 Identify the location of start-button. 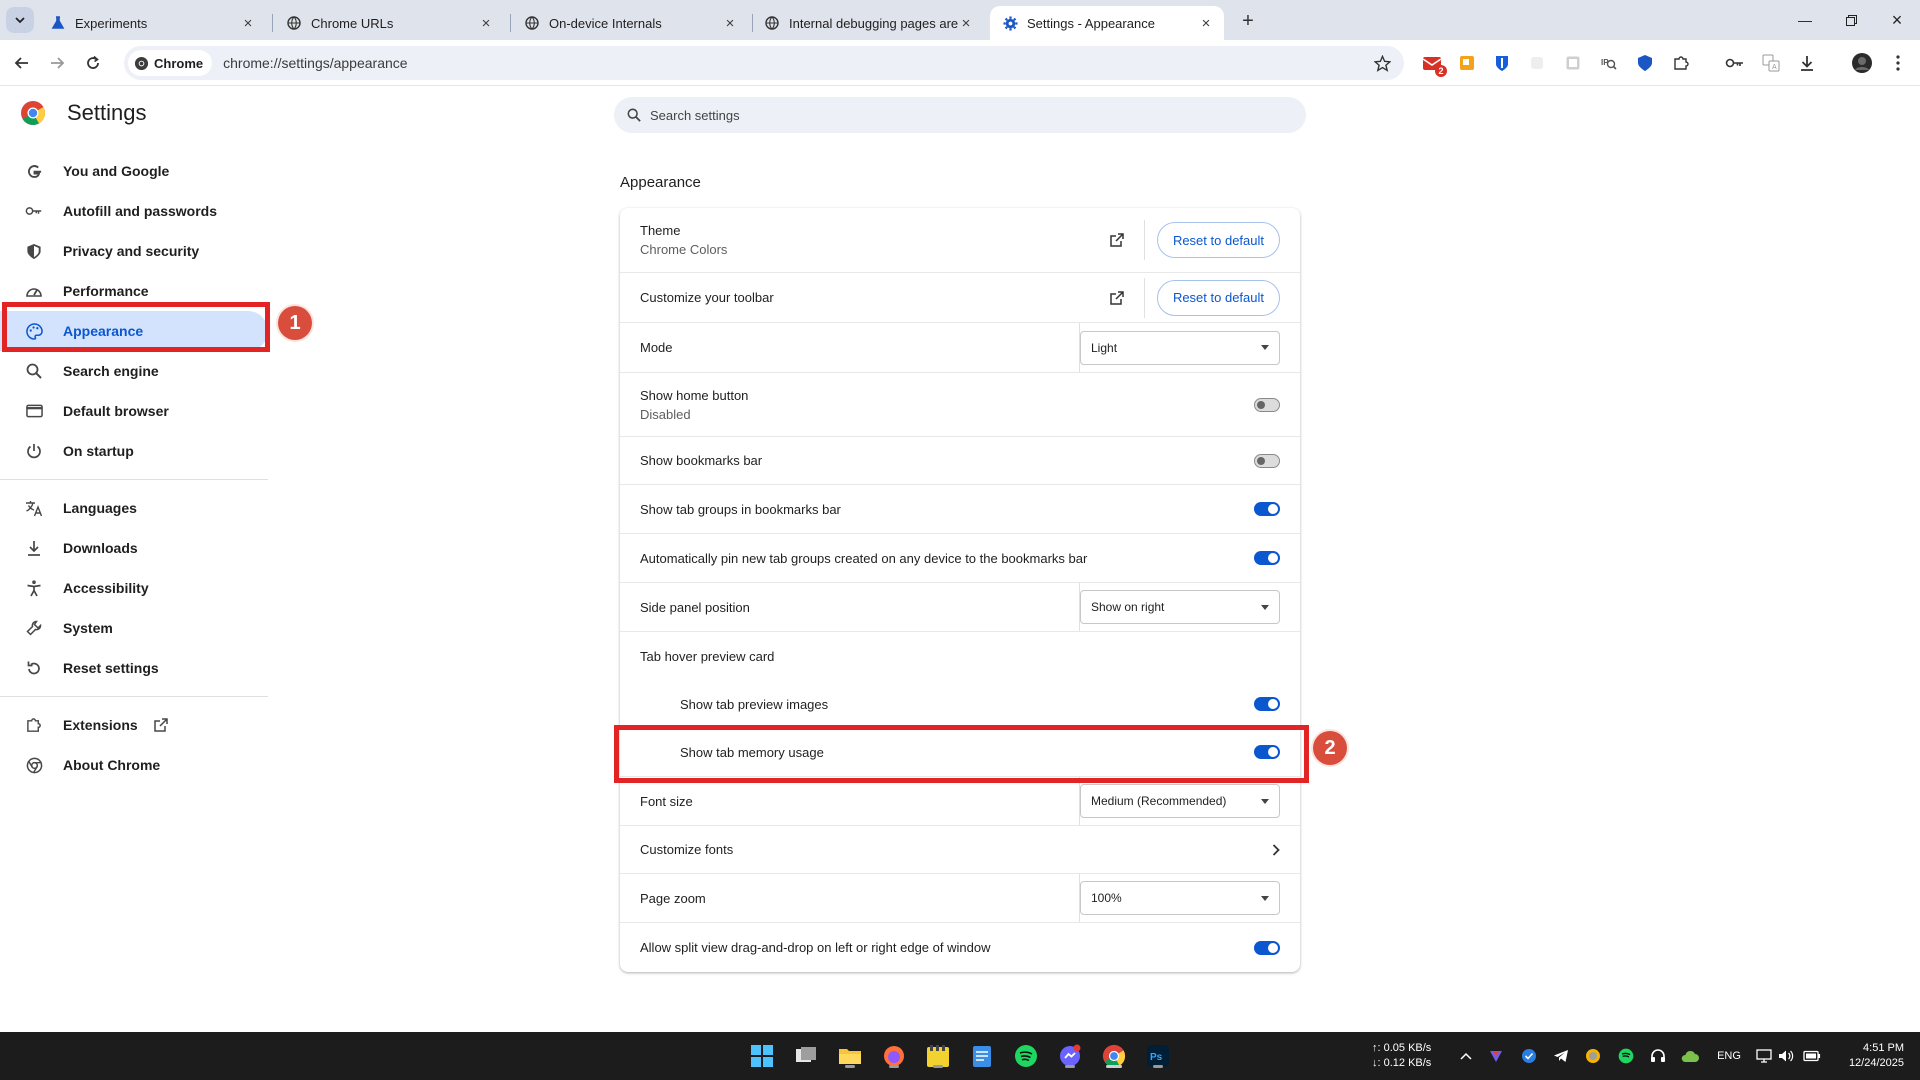
(762, 1056).